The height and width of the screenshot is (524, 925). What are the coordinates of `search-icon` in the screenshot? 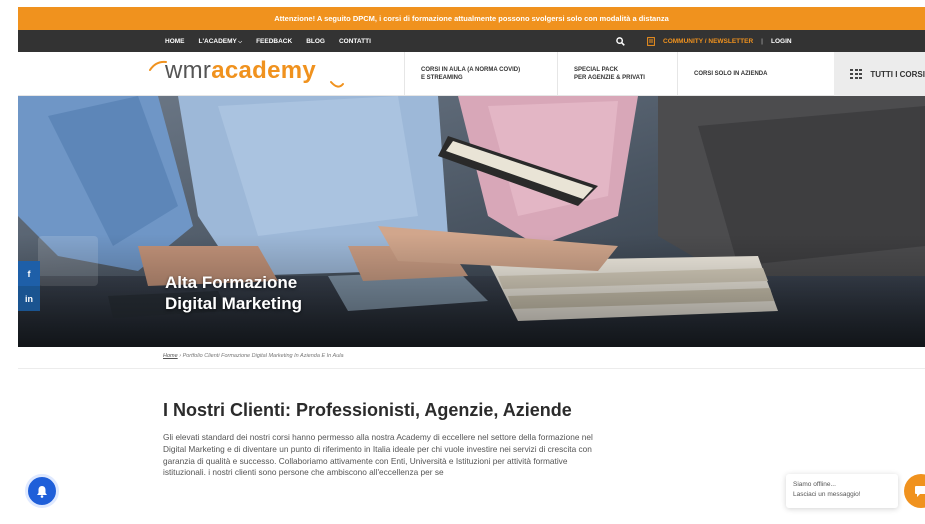 It's located at (620, 41).